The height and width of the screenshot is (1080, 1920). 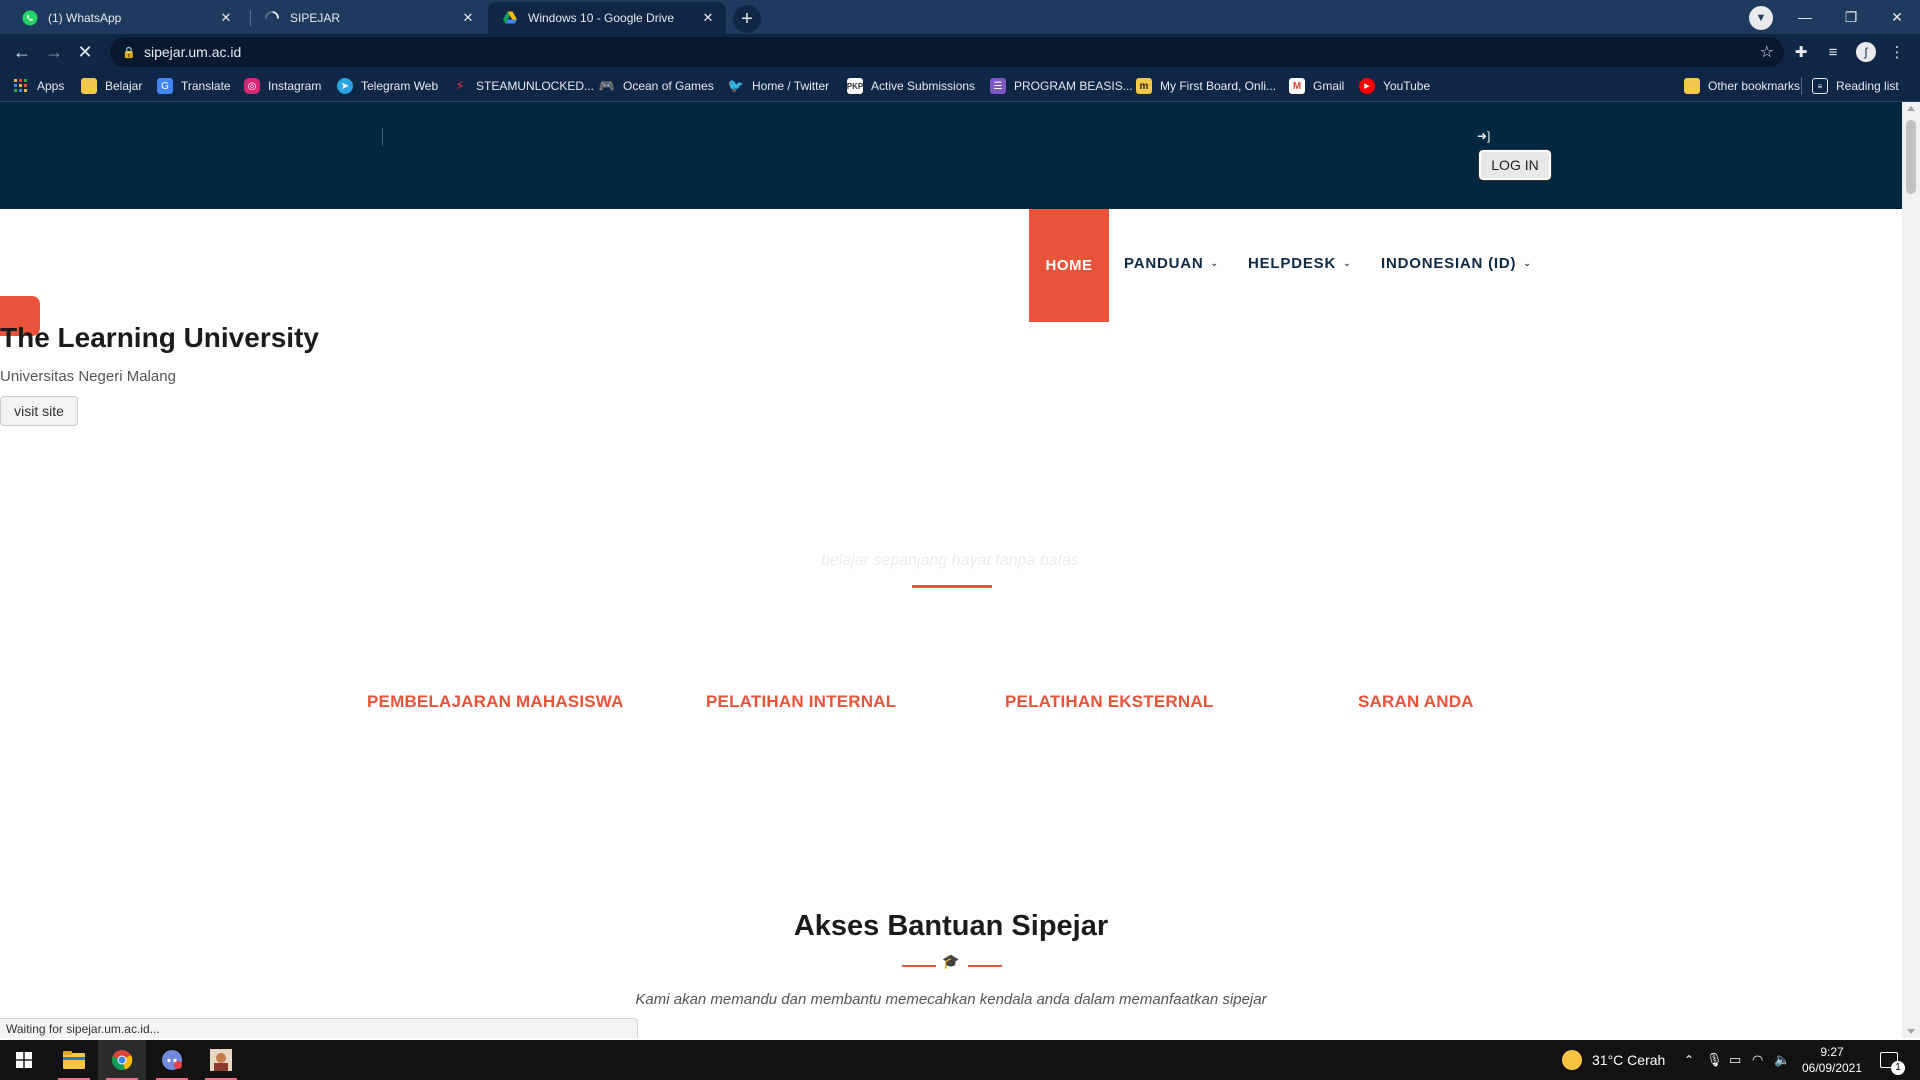 I want to click on twitter-bird-icon: 🐦, so click(x=736, y=85).